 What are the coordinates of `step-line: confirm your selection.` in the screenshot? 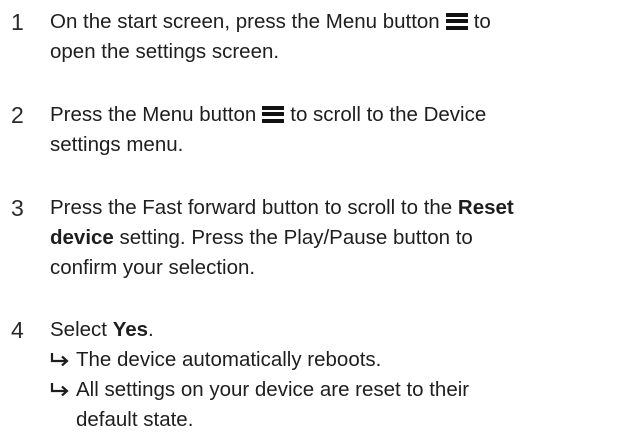 It's located at (153, 267).